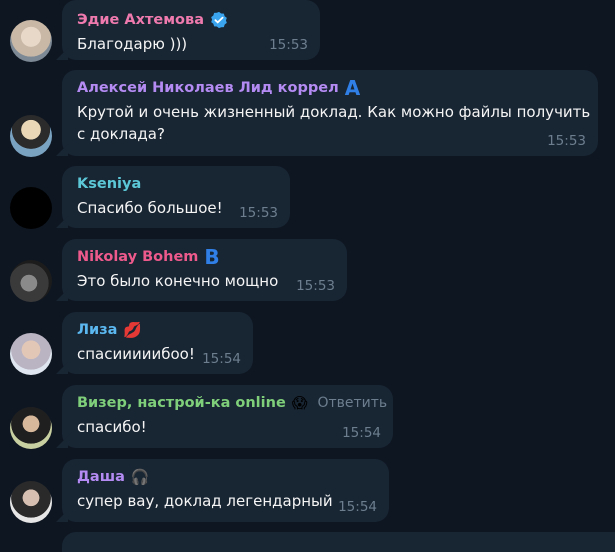  I want to click on message-bubble: Лиза 💋 спасииииибоо! 15:54, so click(157, 343).